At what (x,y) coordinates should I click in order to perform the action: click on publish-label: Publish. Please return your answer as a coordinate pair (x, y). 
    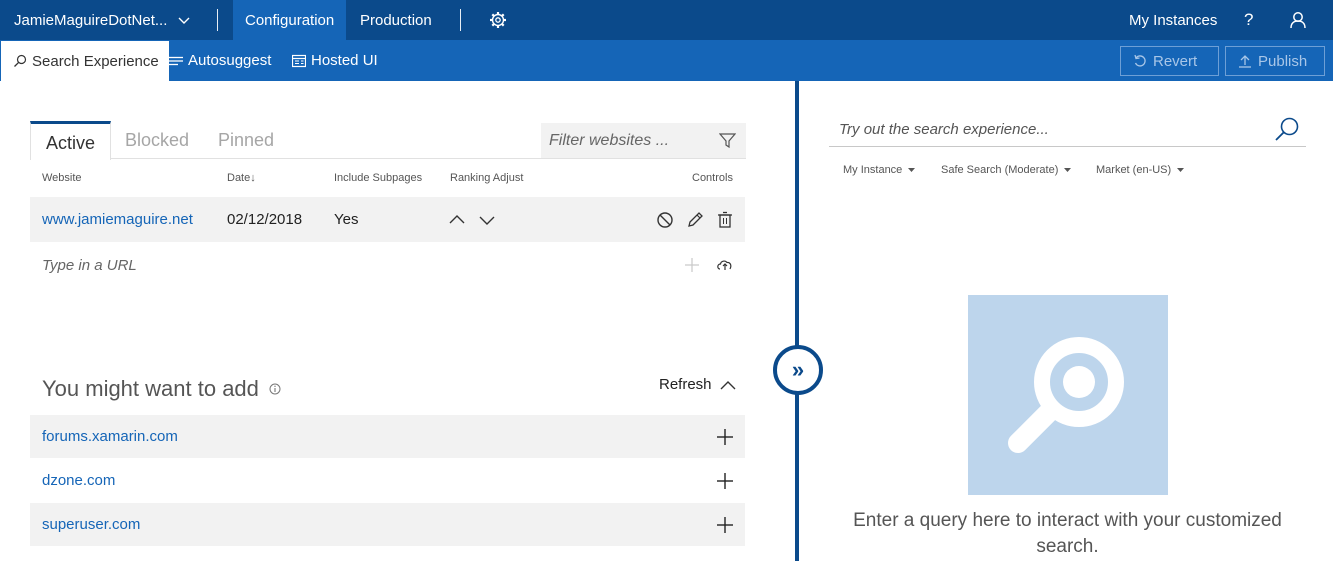
    Looking at the image, I should click on (1283, 61).